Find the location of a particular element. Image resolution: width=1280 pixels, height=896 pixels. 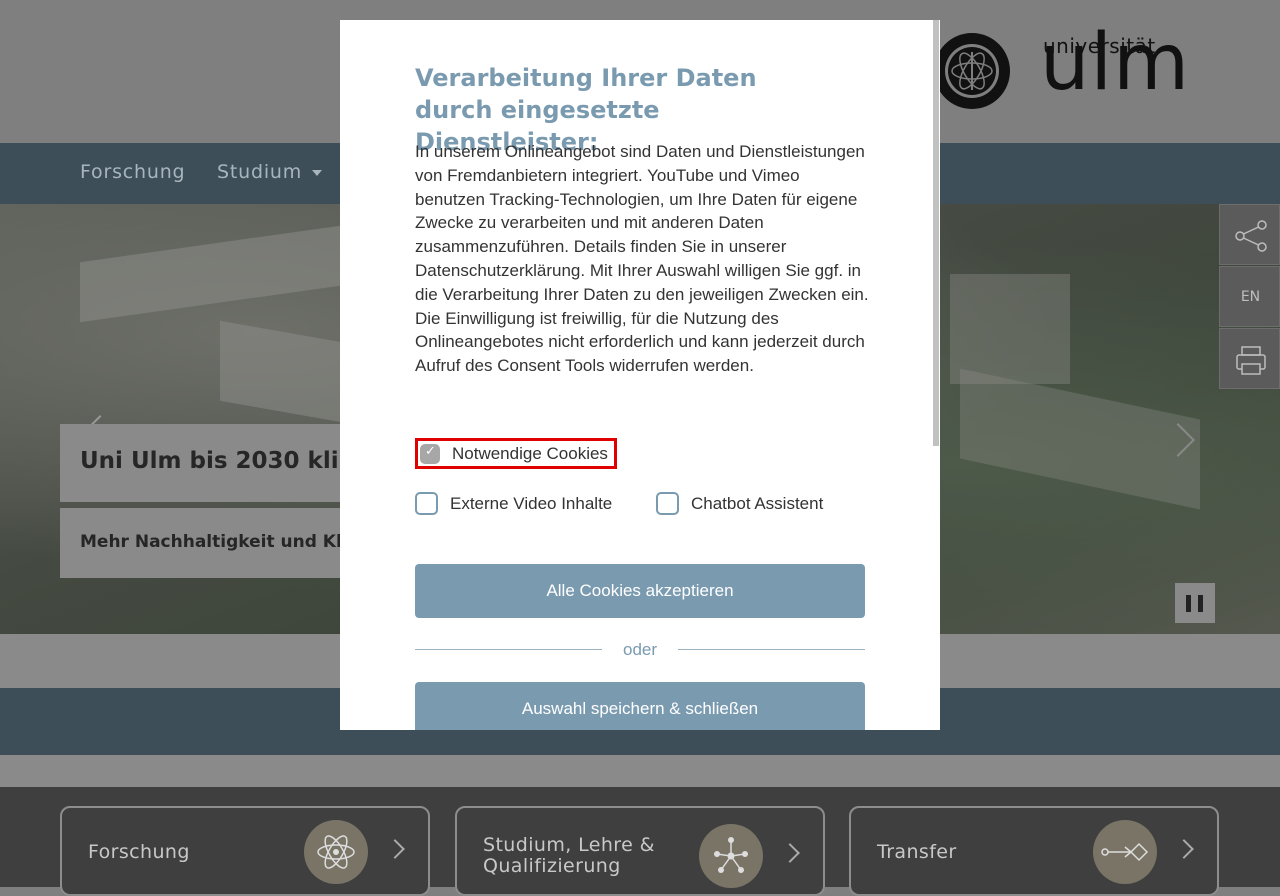

separator-text: oder is located at coordinates (640, 649).